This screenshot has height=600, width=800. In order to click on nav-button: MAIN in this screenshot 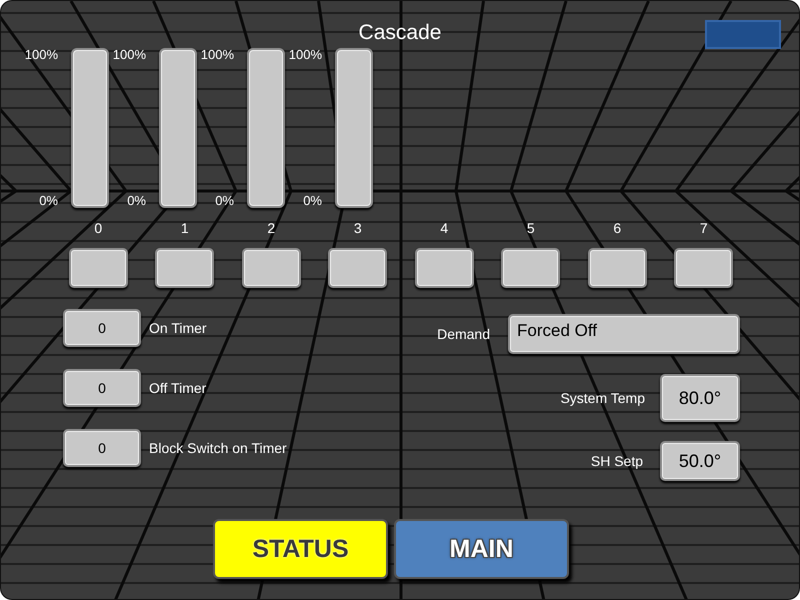, I will do `click(481, 549)`.